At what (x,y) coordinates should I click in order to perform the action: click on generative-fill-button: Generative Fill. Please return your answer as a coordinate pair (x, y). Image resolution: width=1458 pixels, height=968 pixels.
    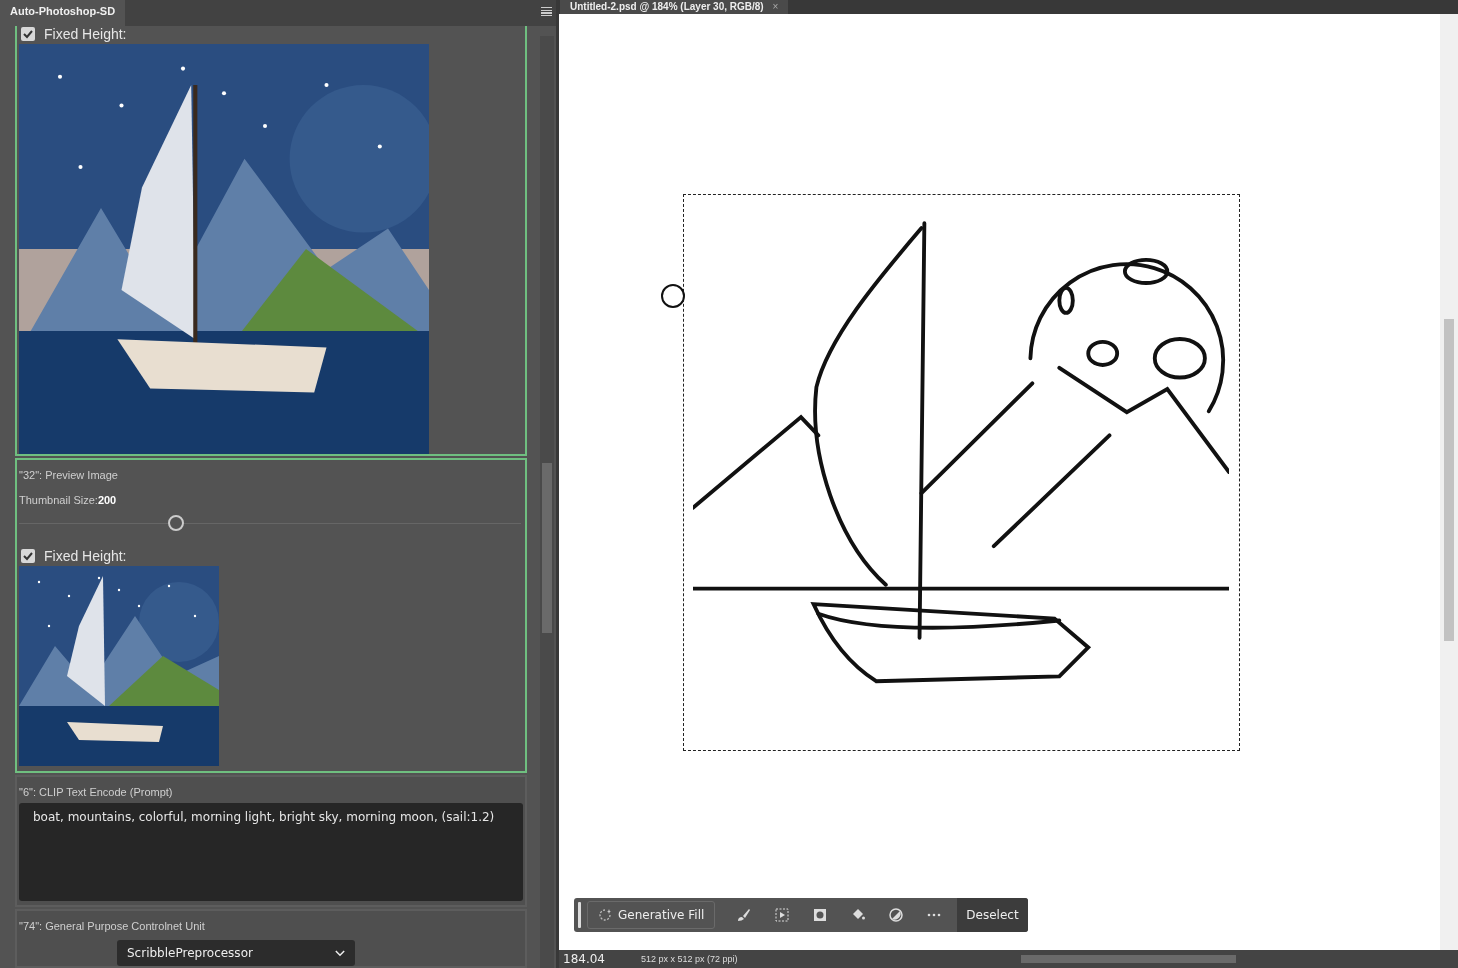
    Looking at the image, I should click on (651, 915).